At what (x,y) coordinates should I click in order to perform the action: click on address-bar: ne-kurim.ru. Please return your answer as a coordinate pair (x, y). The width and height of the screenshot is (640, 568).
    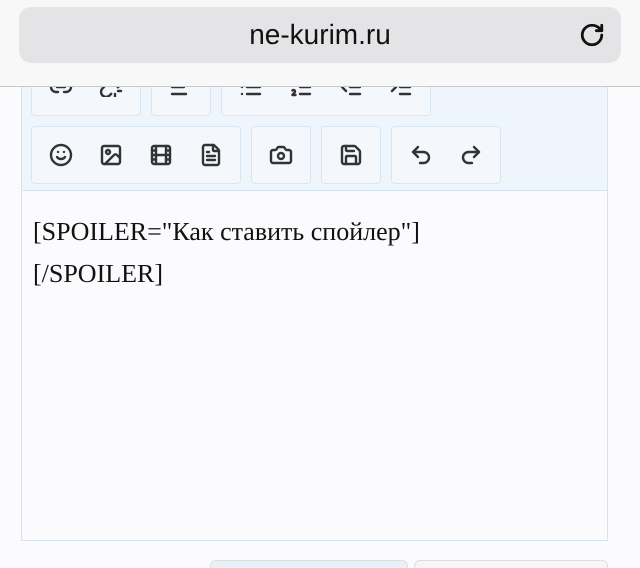
    Looking at the image, I should click on (320, 35).